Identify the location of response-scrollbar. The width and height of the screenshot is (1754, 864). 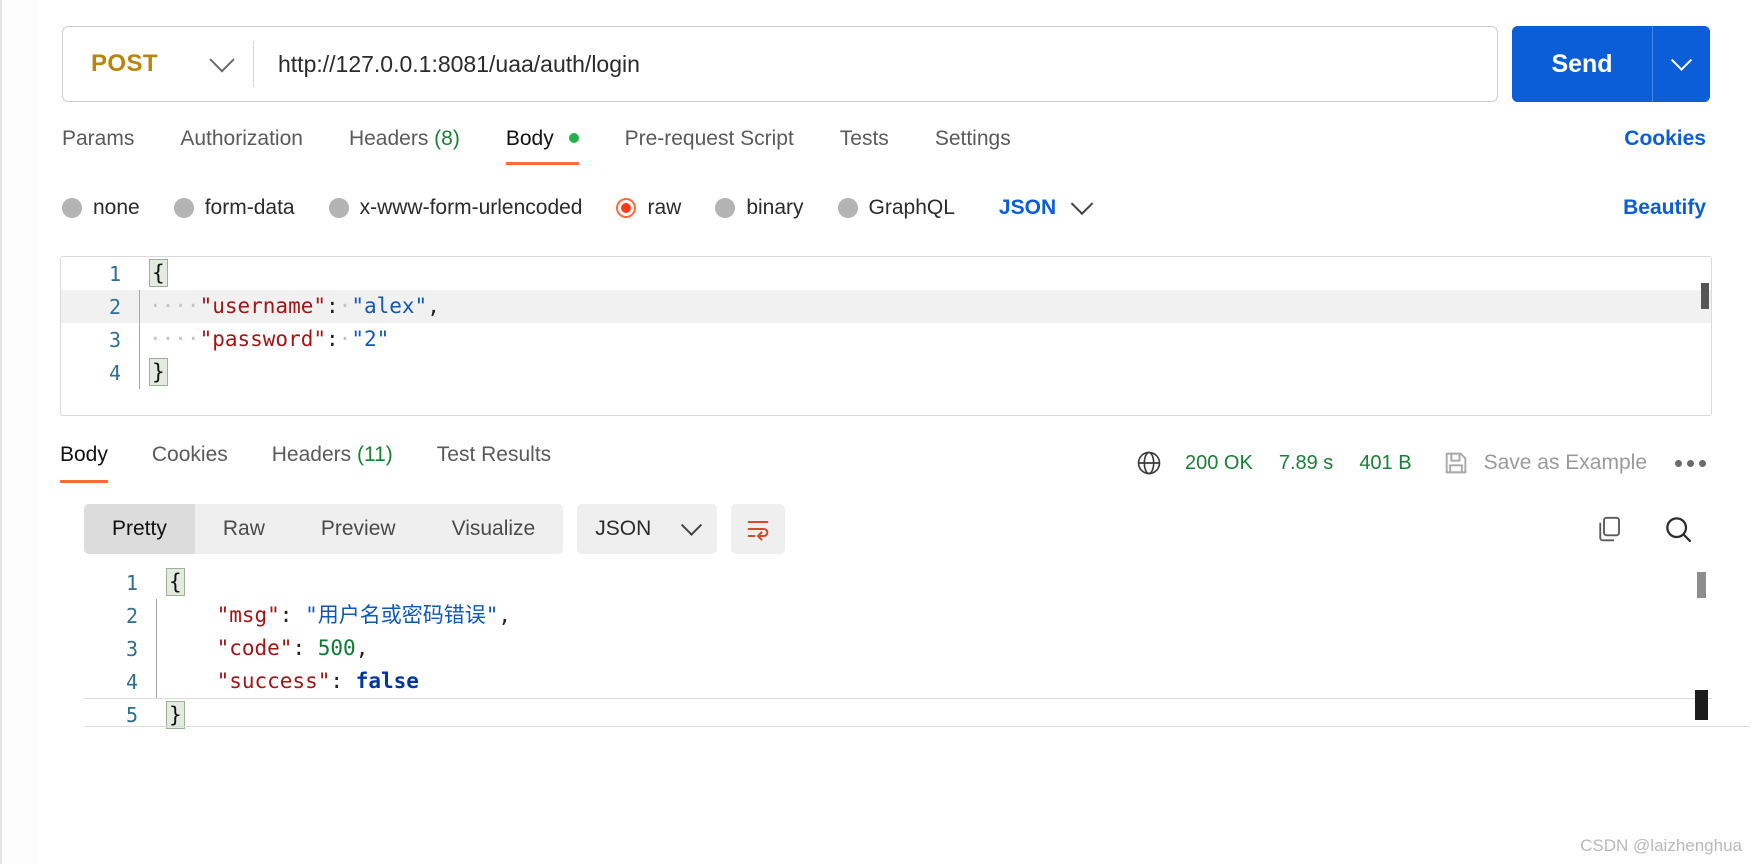
(1701, 585).